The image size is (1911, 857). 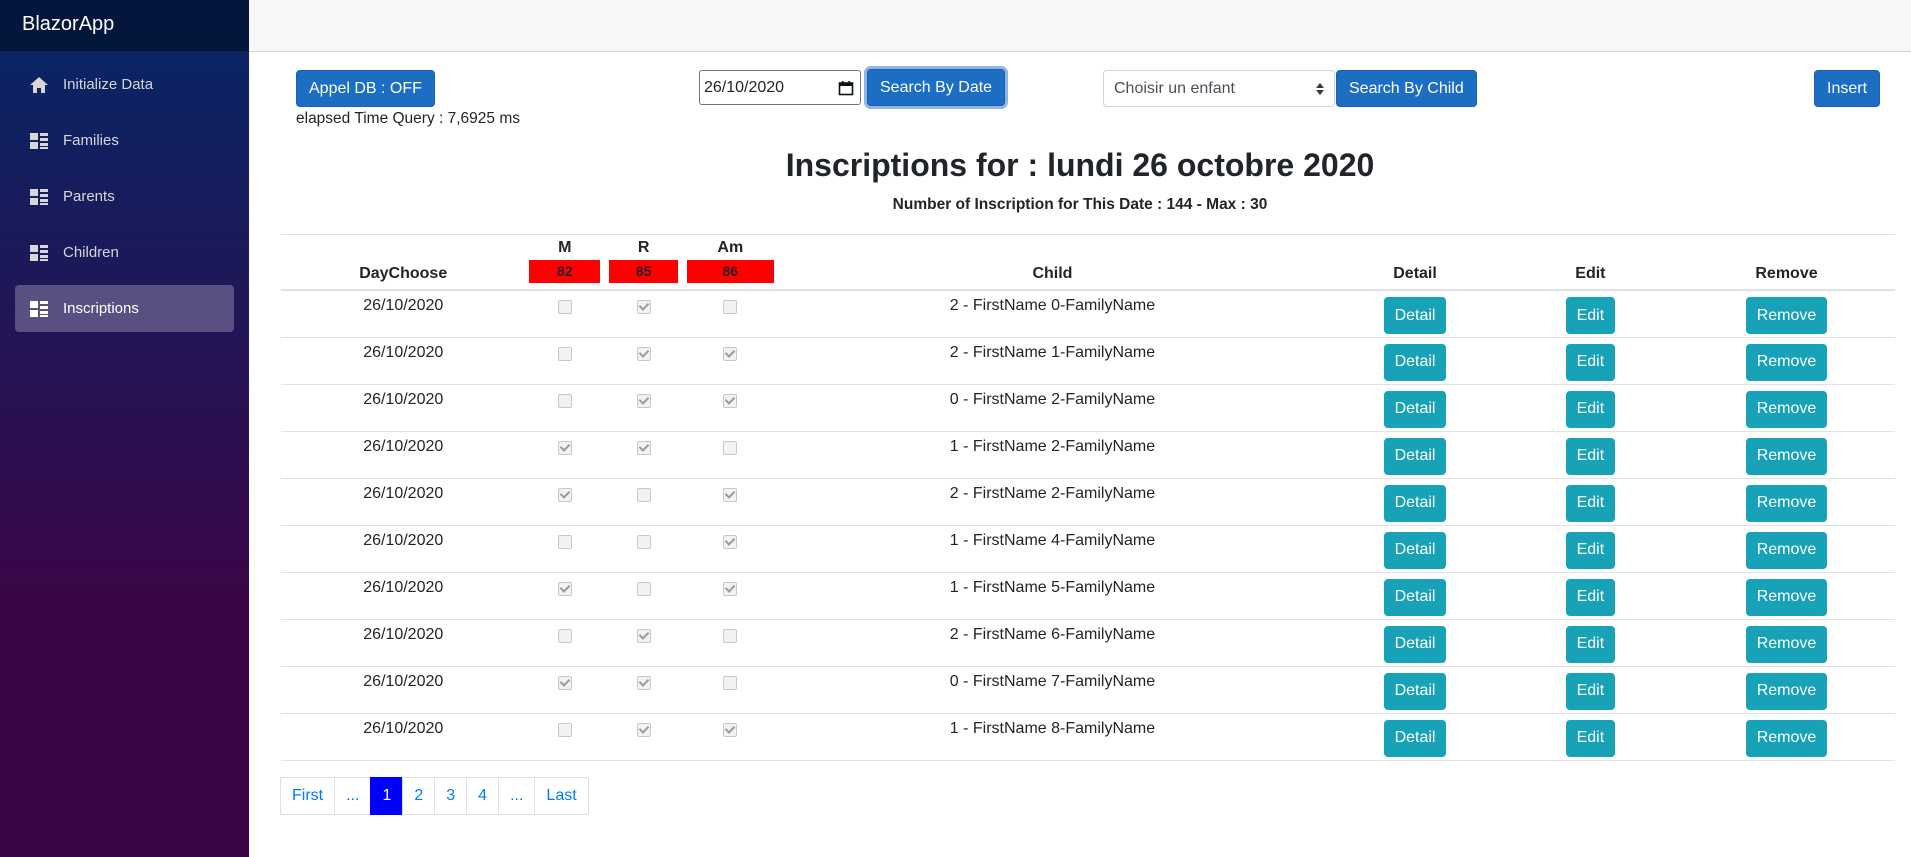 I want to click on sidebar-item-inscriptions: Inscriptions, so click(x=124, y=308).